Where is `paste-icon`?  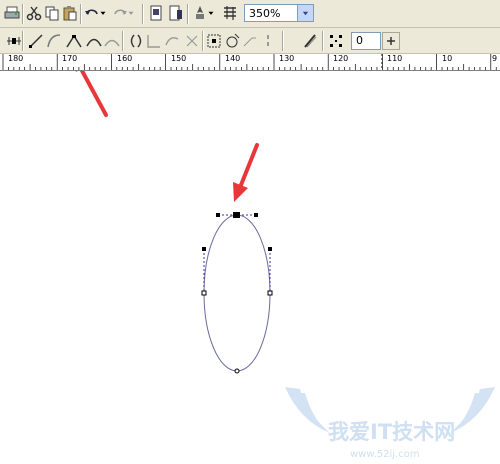 paste-icon is located at coordinates (70, 13).